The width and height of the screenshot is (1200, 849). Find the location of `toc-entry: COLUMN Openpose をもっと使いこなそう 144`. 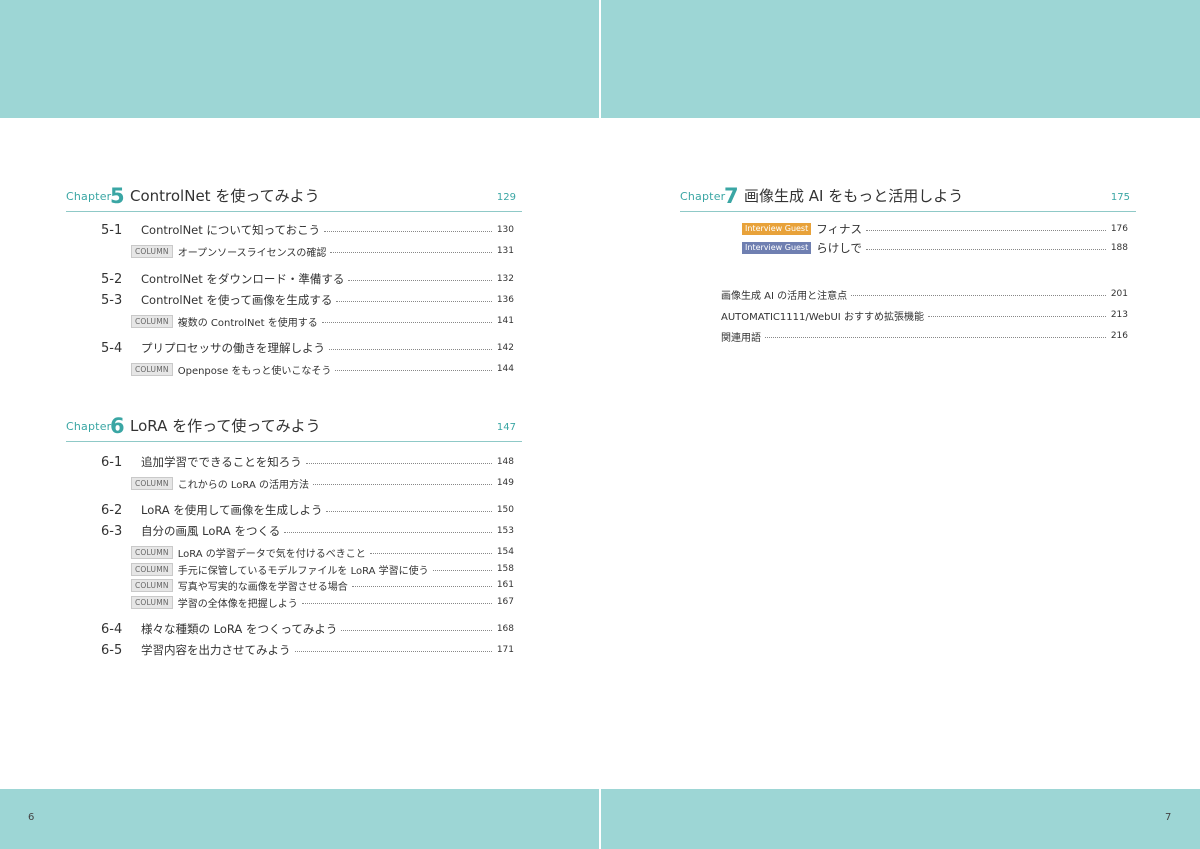

toc-entry: COLUMN Openpose をもっと使いこなそう 144 is located at coordinates (307, 369).